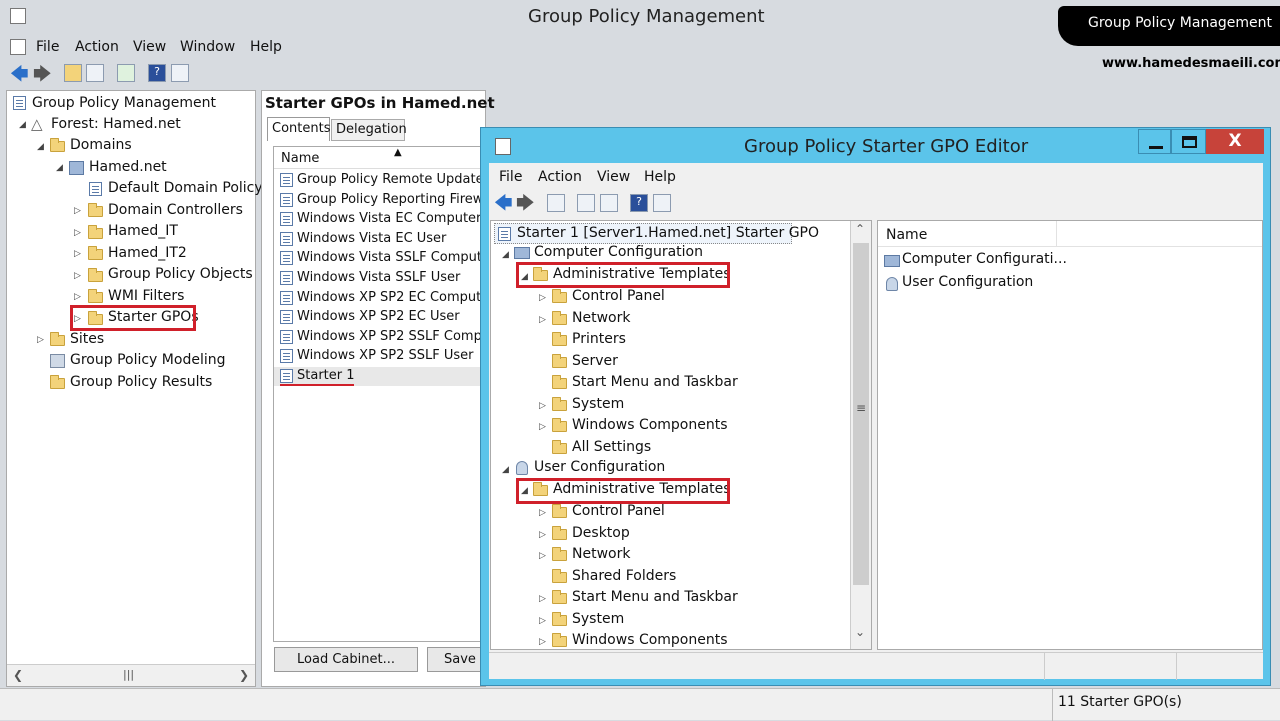 The width and height of the screenshot is (1280, 721). I want to click on editor-menu-help: Help, so click(660, 177).